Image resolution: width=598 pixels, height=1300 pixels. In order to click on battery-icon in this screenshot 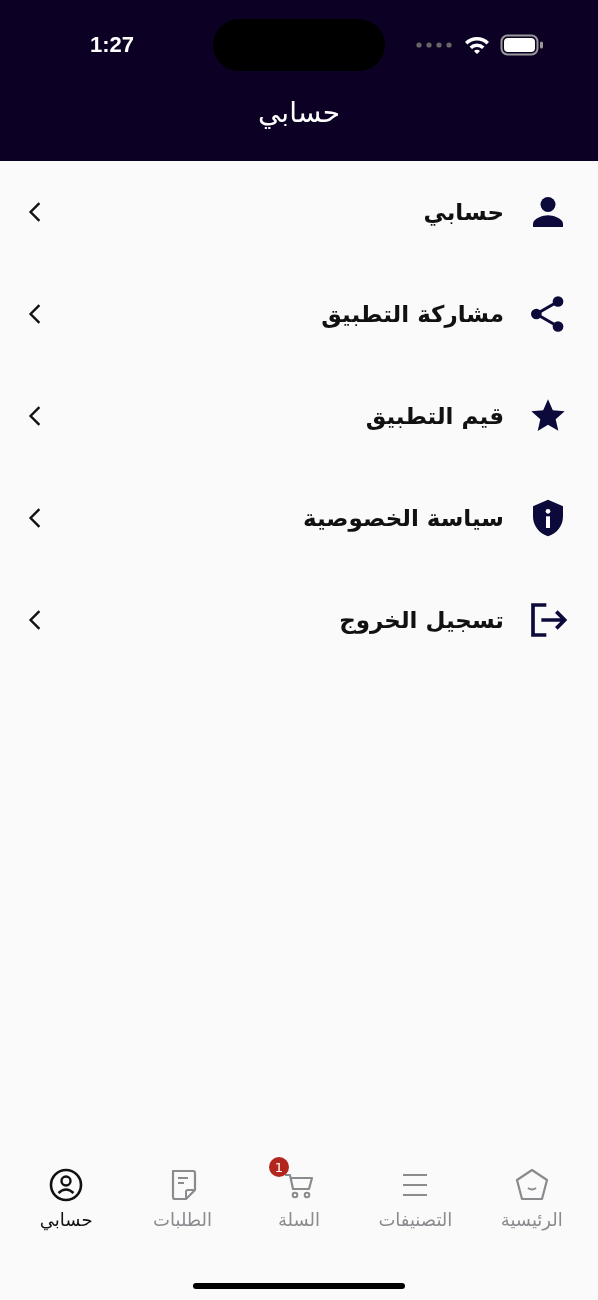, I will do `click(522, 45)`.